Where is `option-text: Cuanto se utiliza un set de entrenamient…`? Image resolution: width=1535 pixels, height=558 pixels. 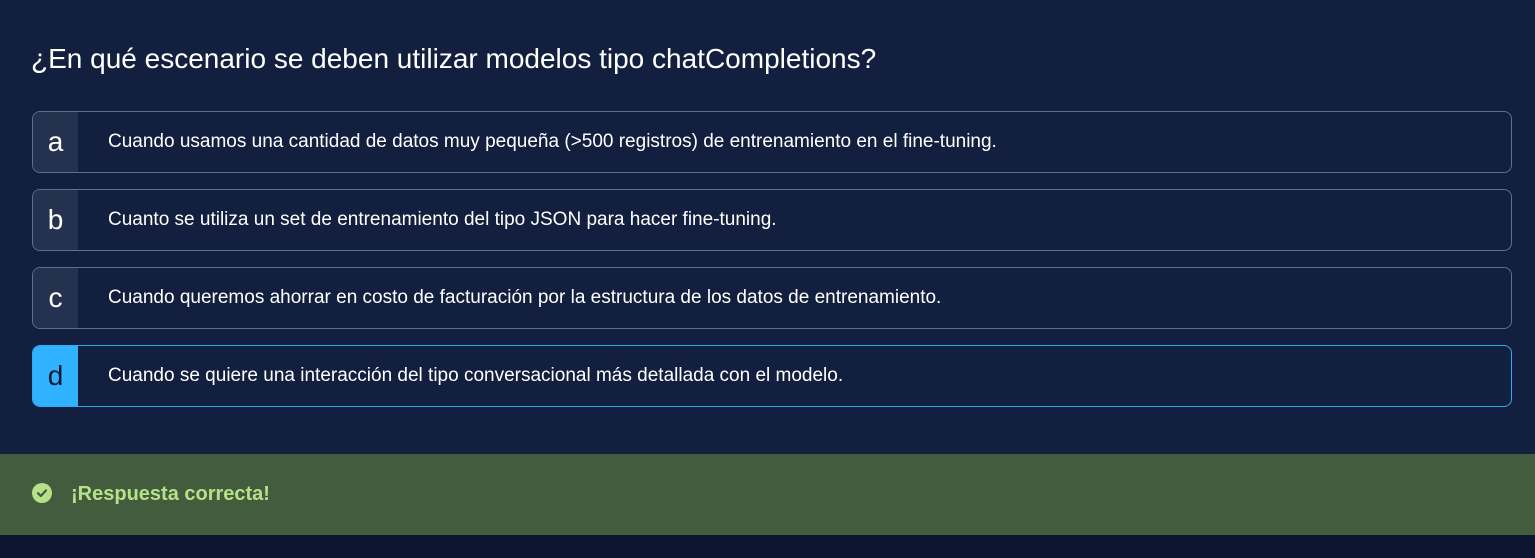 option-text: Cuanto se utiliza un set de entrenamient… is located at coordinates (442, 219).